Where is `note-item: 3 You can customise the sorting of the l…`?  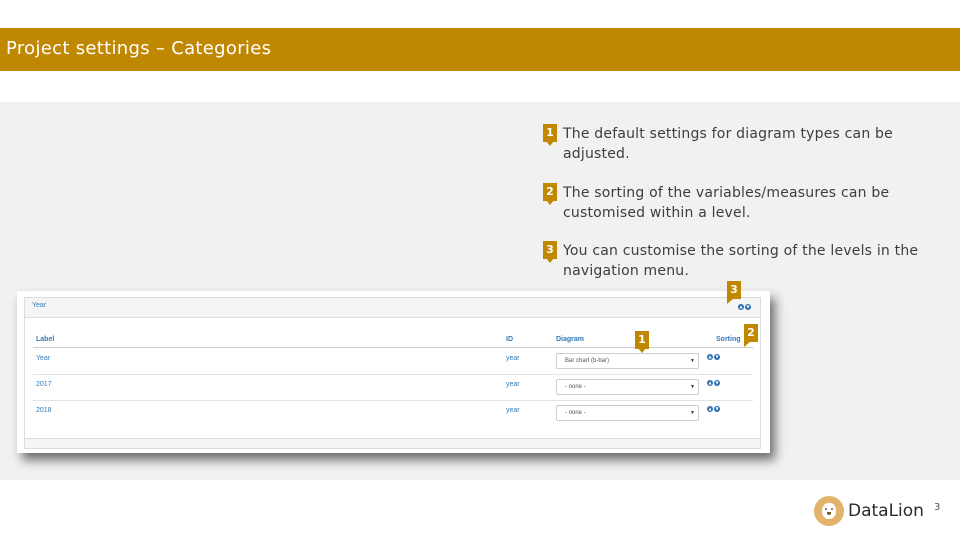 note-item: 3 You can customise the sorting of the l… is located at coordinates (743, 261).